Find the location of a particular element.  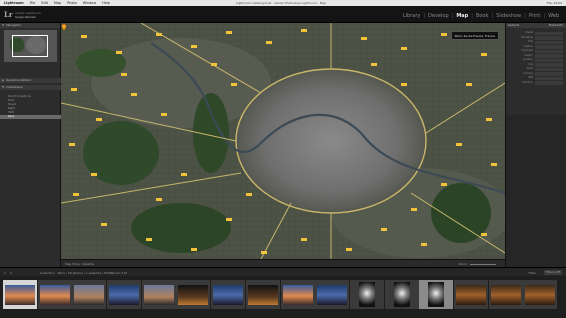

location-tooltip: Paris, Ile-de-France, France is located at coordinates (474, 35).